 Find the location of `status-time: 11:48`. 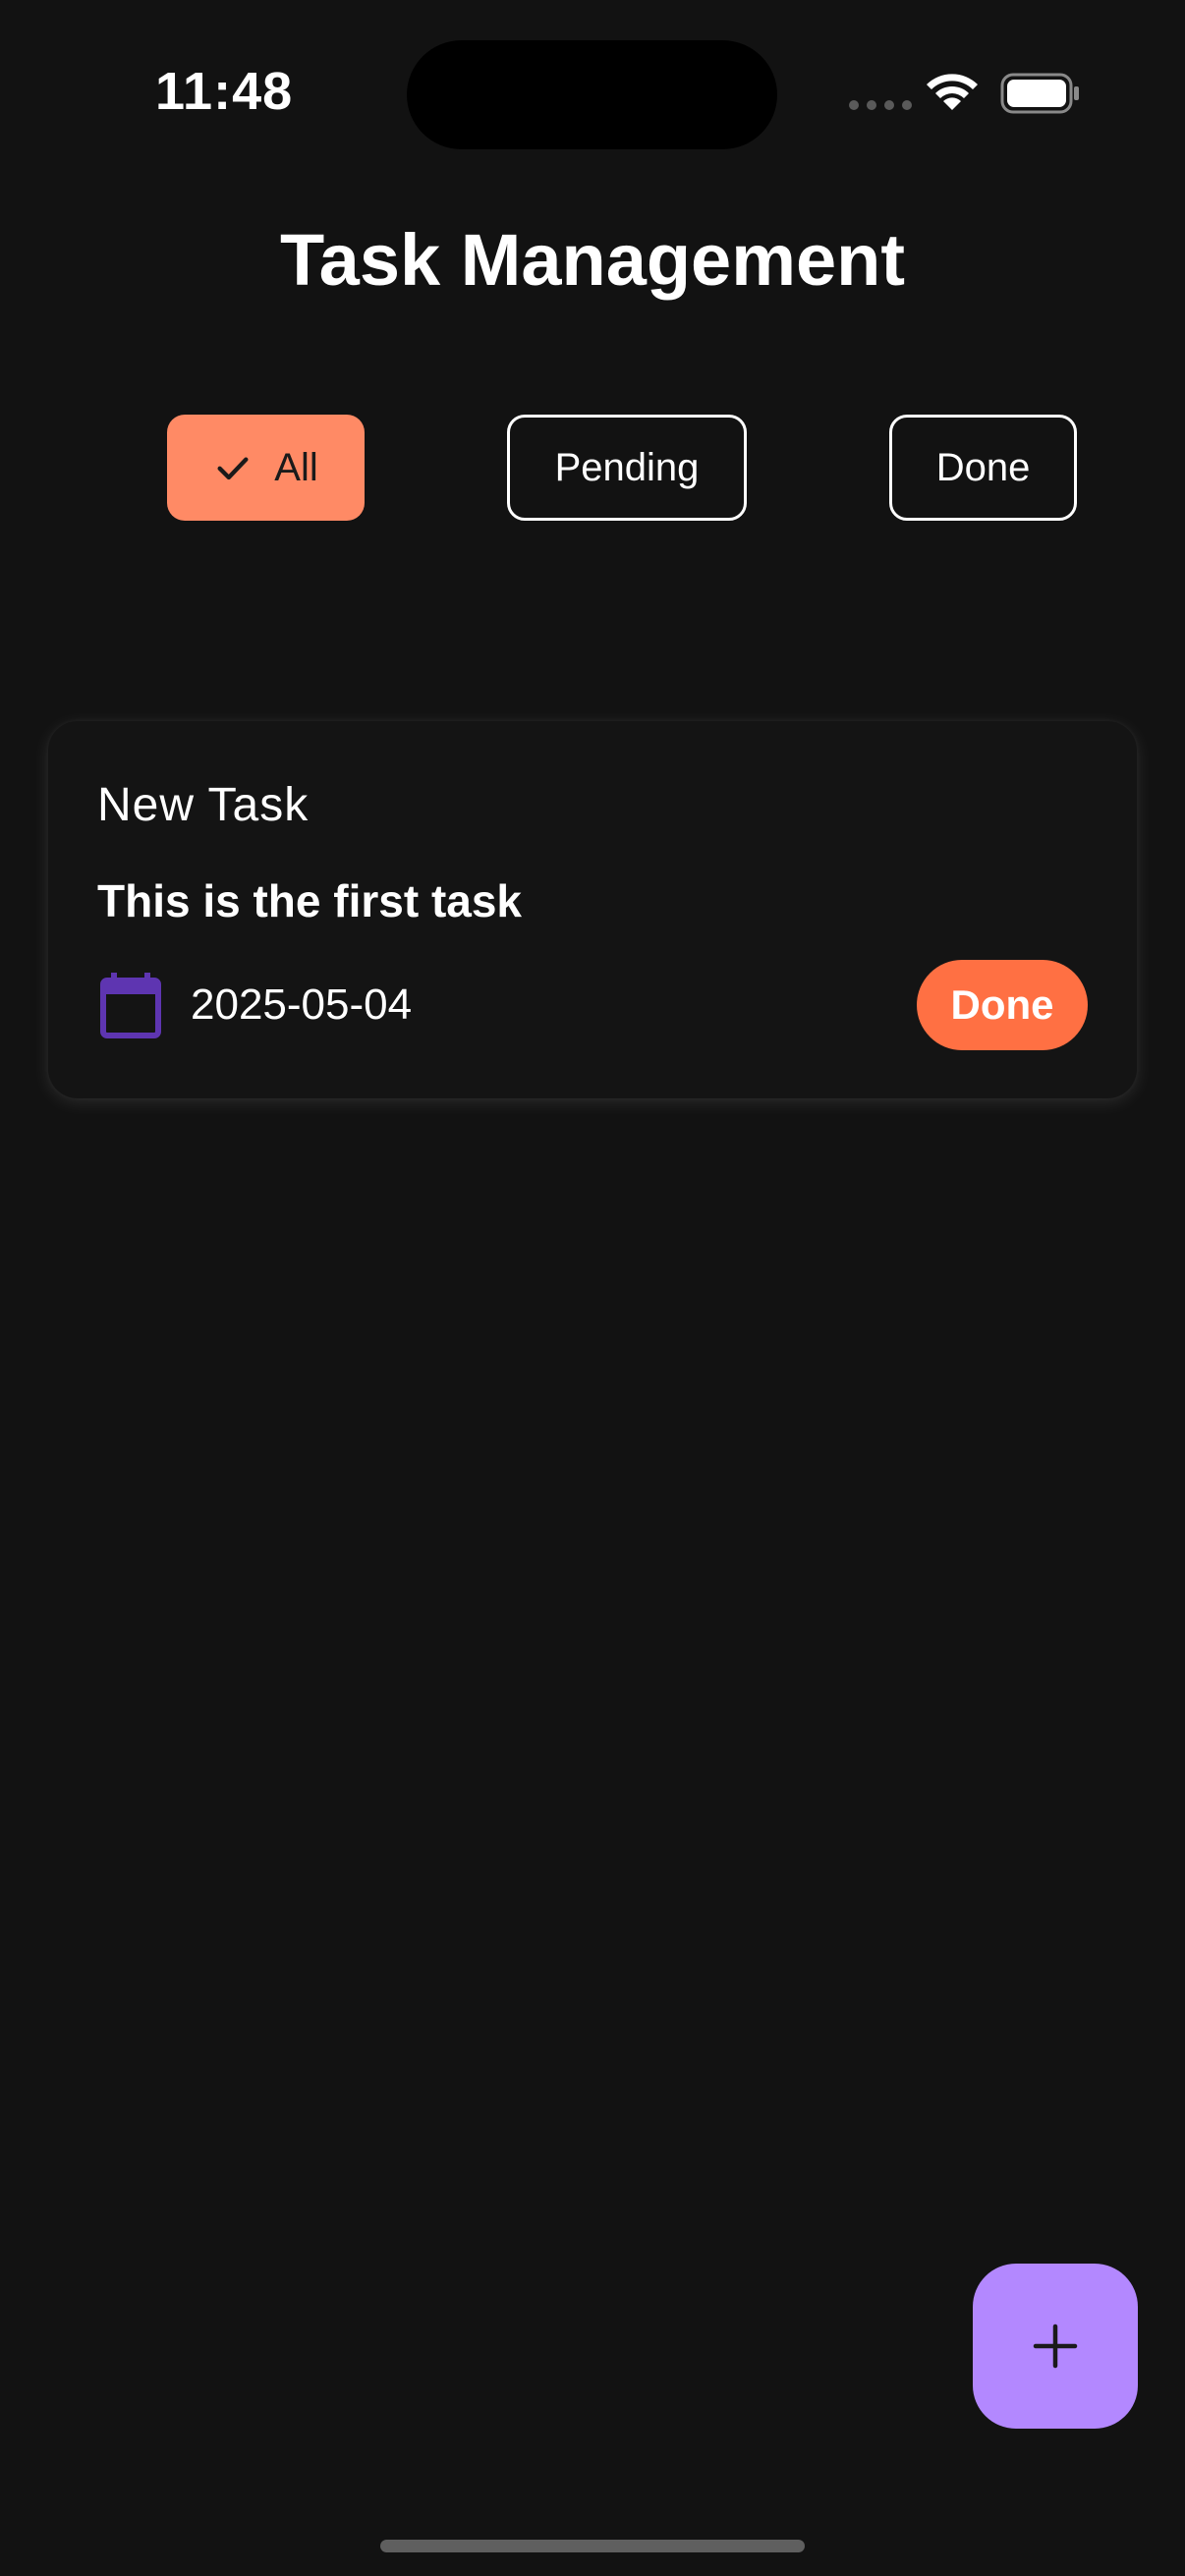

status-time: 11:48 is located at coordinates (225, 91).